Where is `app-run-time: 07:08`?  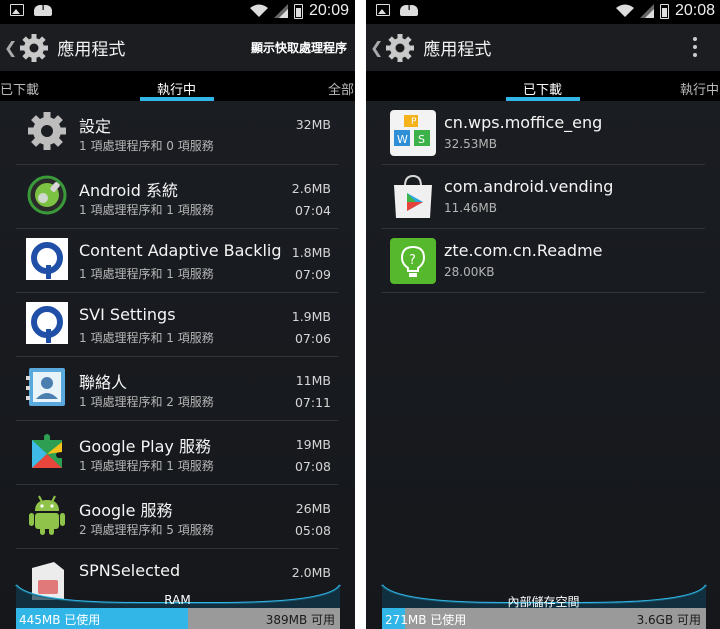 app-run-time: 07:08 is located at coordinates (312, 466).